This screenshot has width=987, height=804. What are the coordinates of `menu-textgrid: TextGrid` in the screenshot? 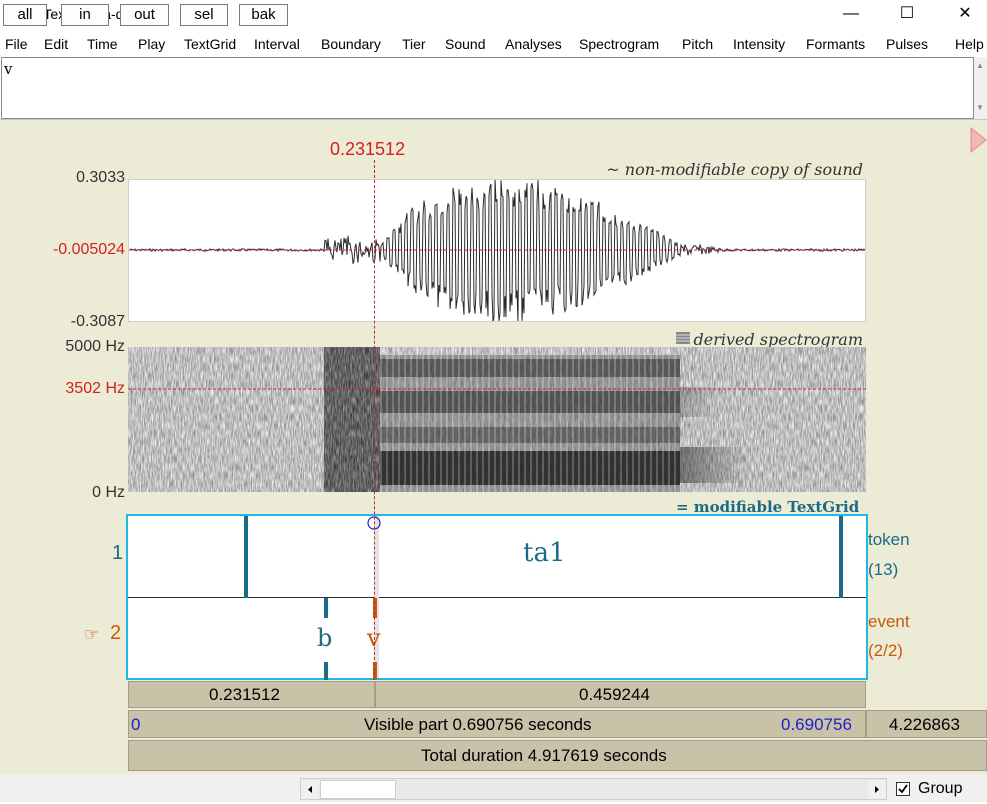 It's located at (210, 44).